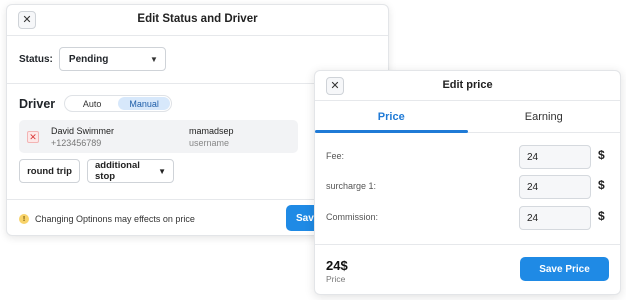  Describe the element at coordinates (36, 59) in the screenshot. I see `status-label: Status:` at that location.